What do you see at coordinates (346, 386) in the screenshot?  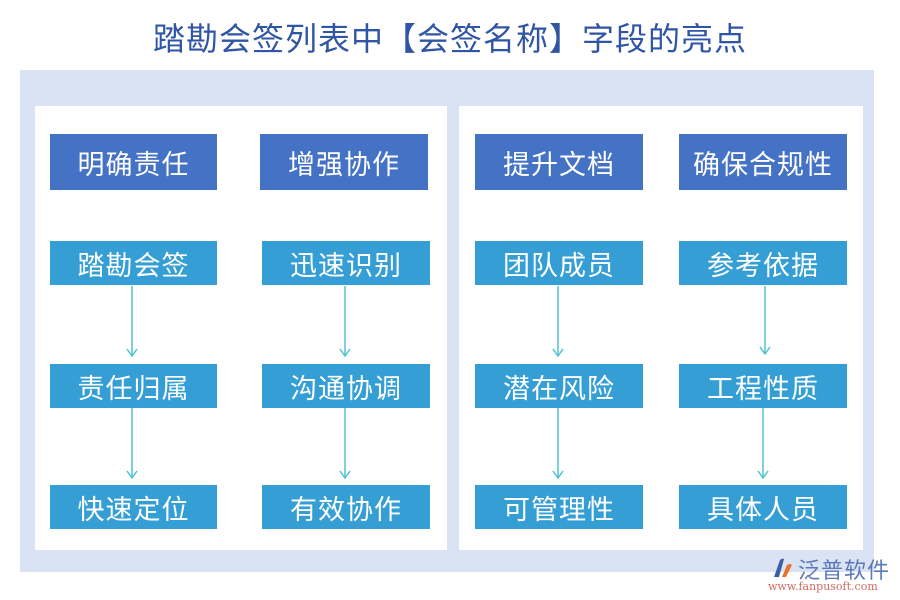 I see `item-box-2-2: 沟通协调` at bounding box center [346, 386].